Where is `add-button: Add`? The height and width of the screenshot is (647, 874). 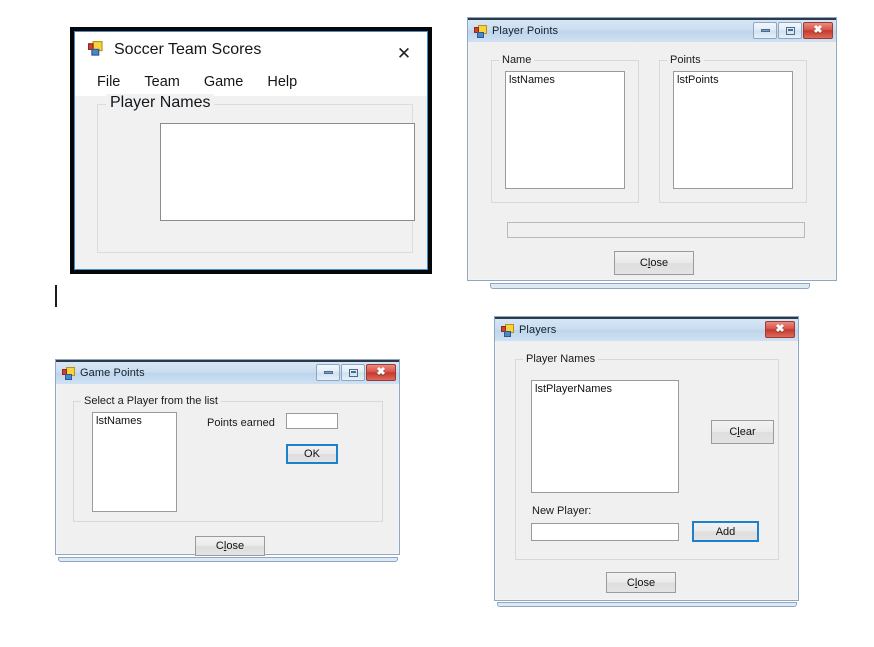
add-button: Add is located at coordinates (725, 531).